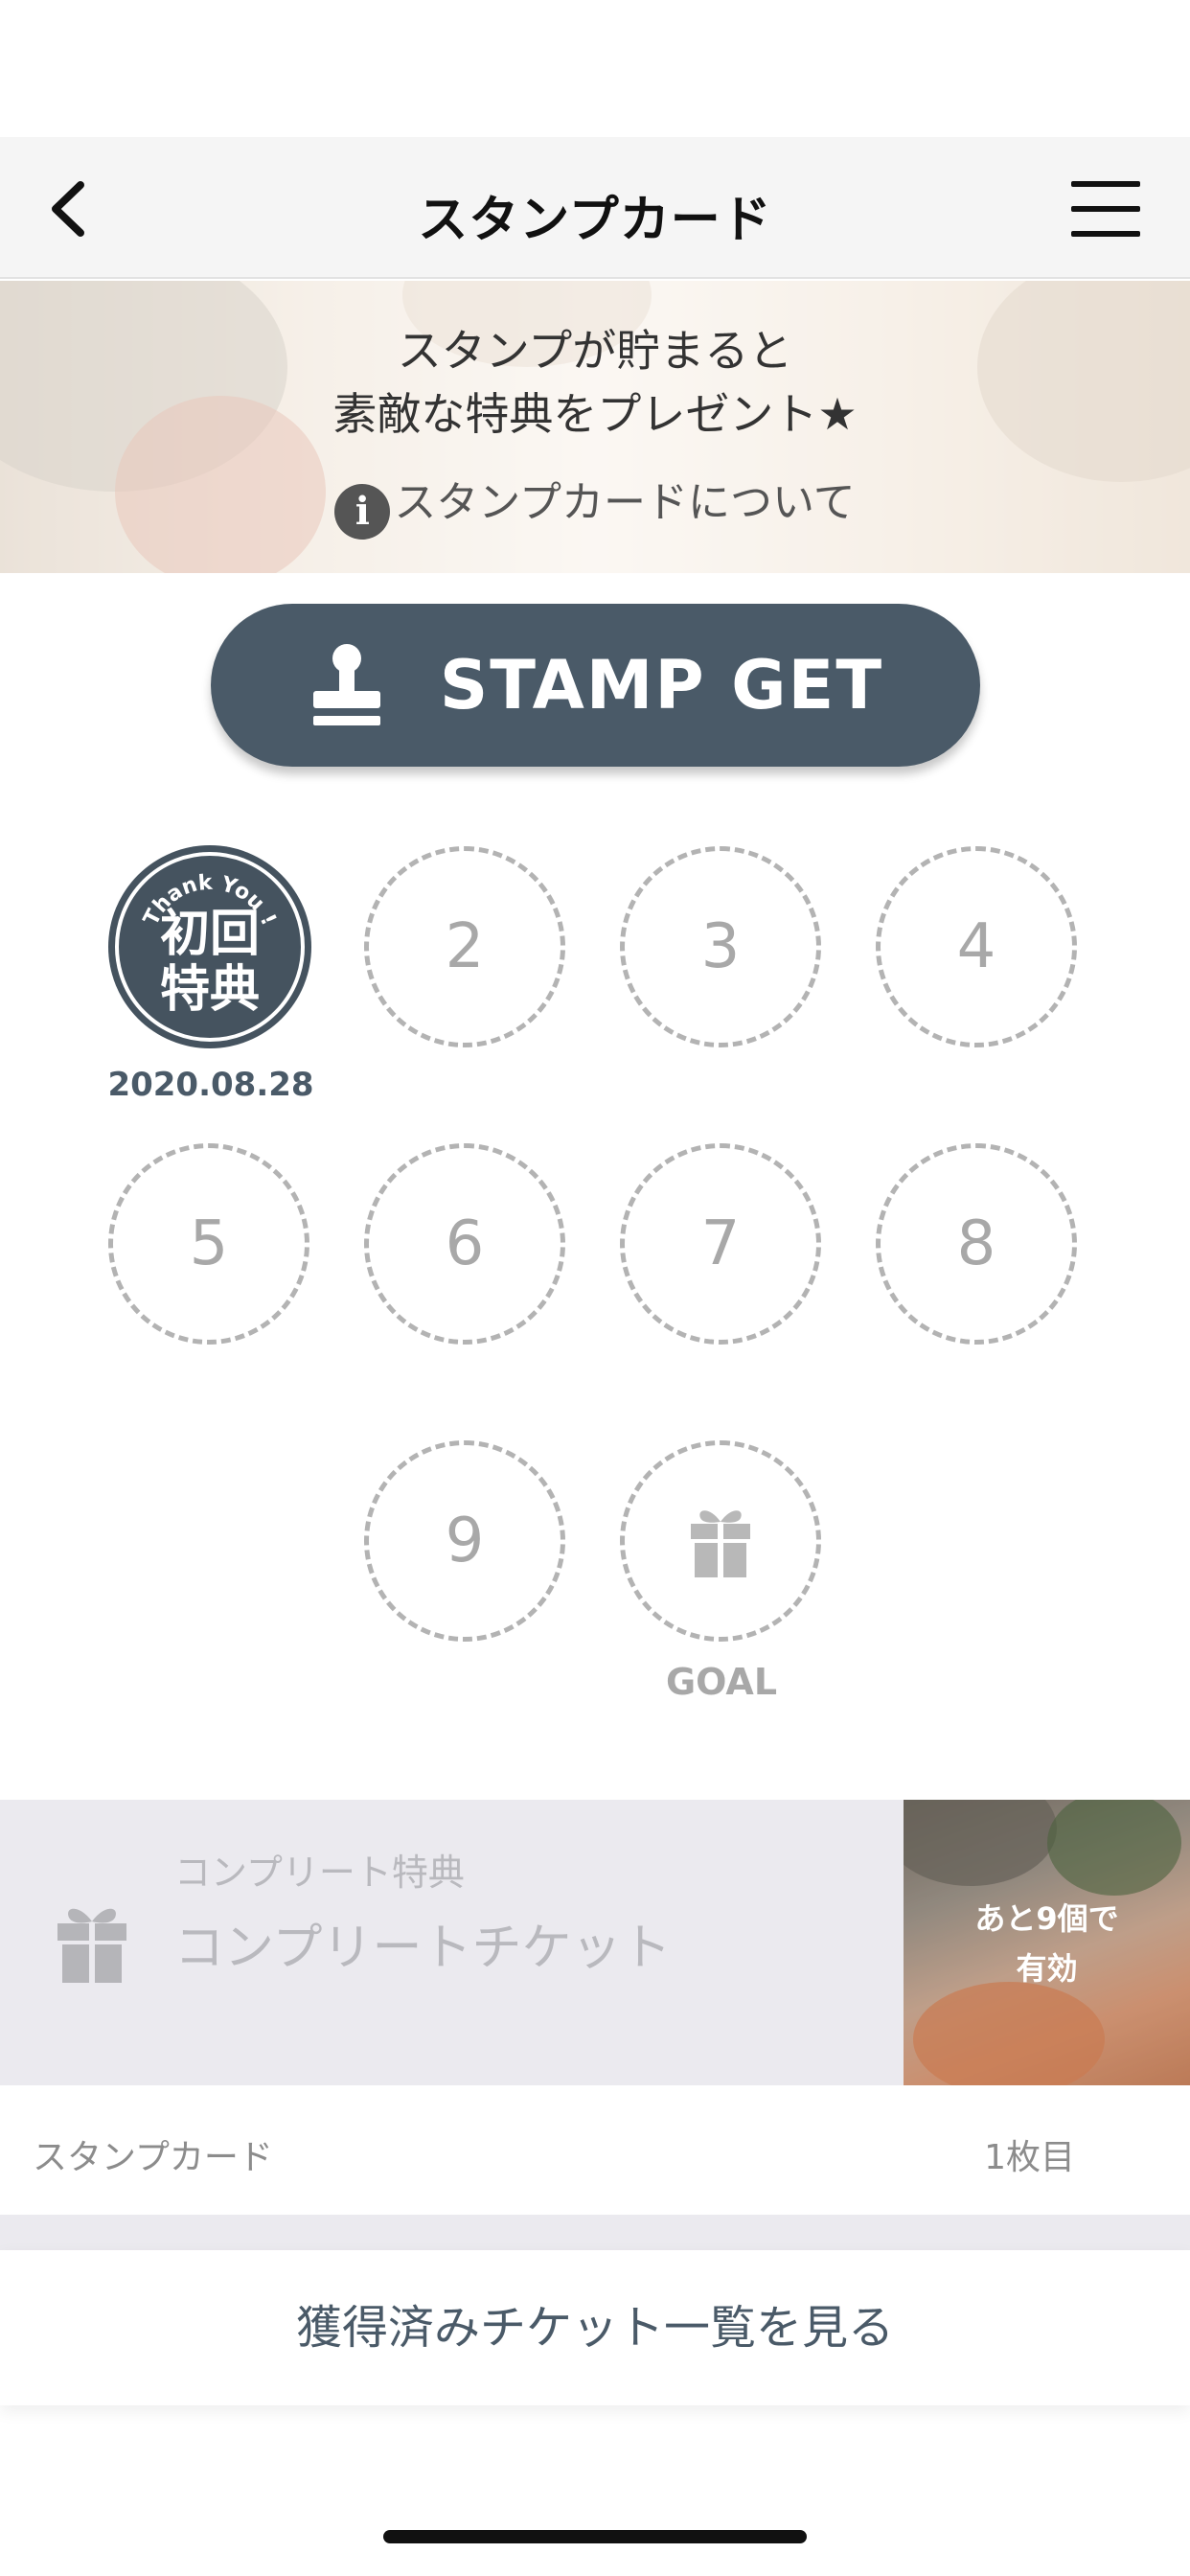 The image size is (1190, 2576). I want to click on stamp-slot-goal, so click(720, 1541).